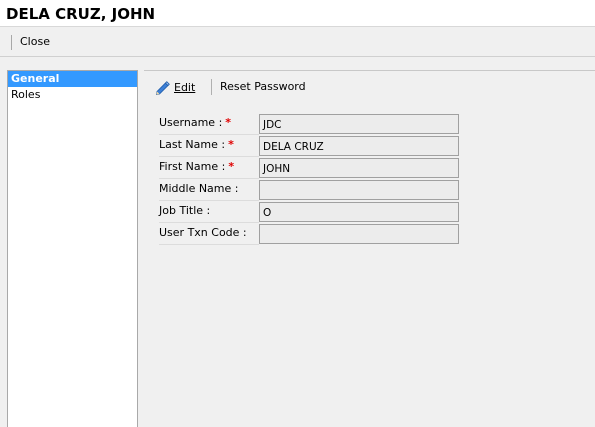 The width and height of the screenshot is (595, 427). I want to click on username-label: Username : *, so click(209, 124).